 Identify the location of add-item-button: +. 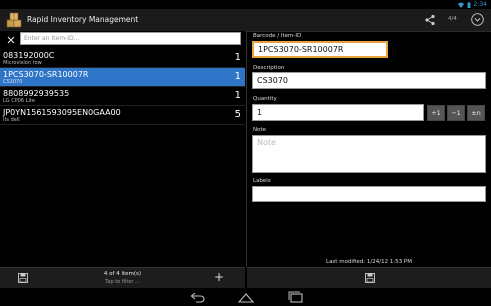
(219, 277).